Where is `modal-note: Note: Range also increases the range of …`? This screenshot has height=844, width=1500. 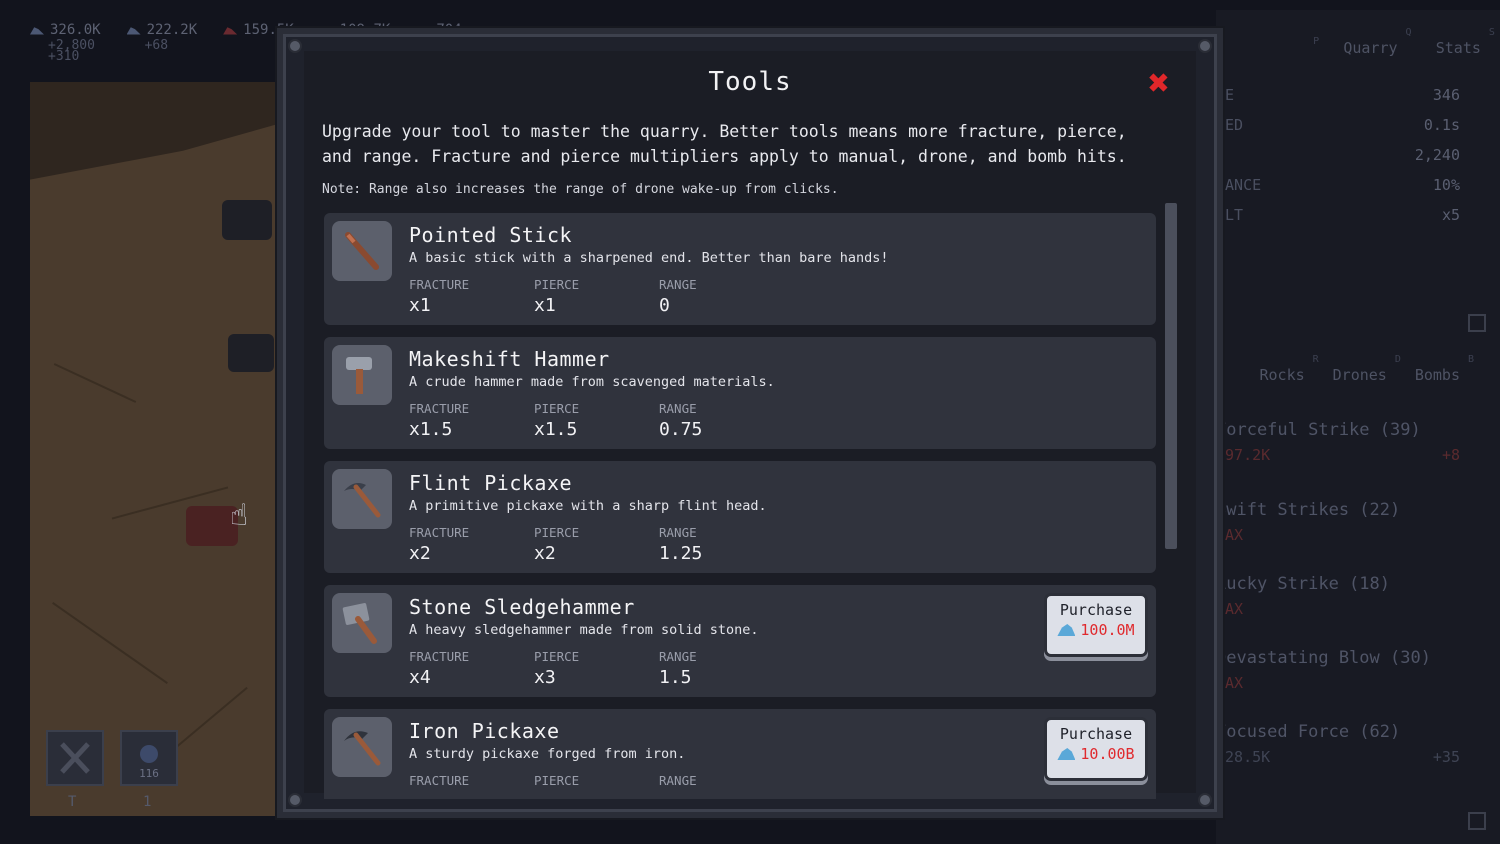
modal-note: Note: Range also increases the range of … is located at coordinates (580, 189).